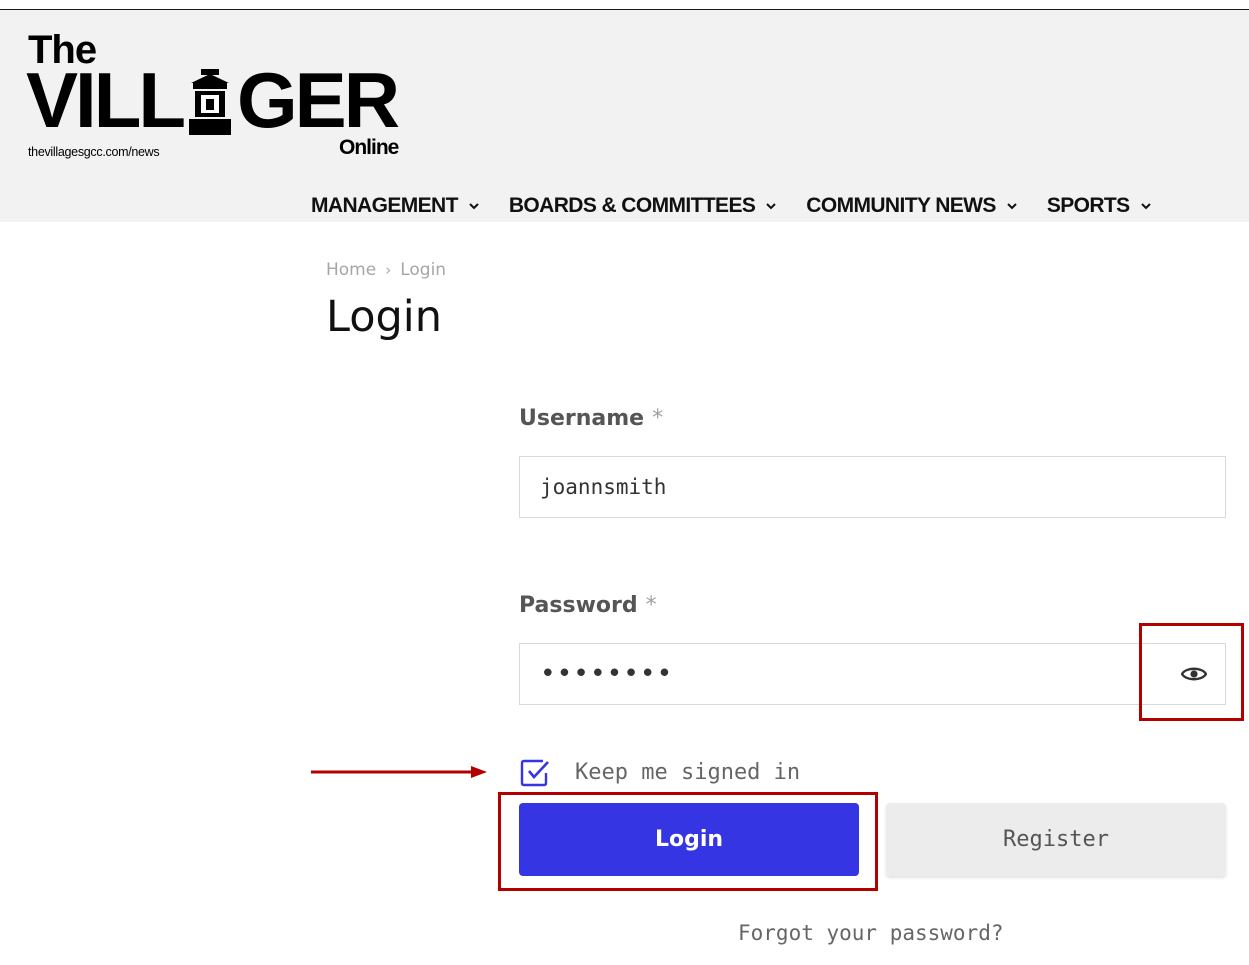  I want to click on nav-item-community-news: COMMUNITY NEWS, so click(912, 206).